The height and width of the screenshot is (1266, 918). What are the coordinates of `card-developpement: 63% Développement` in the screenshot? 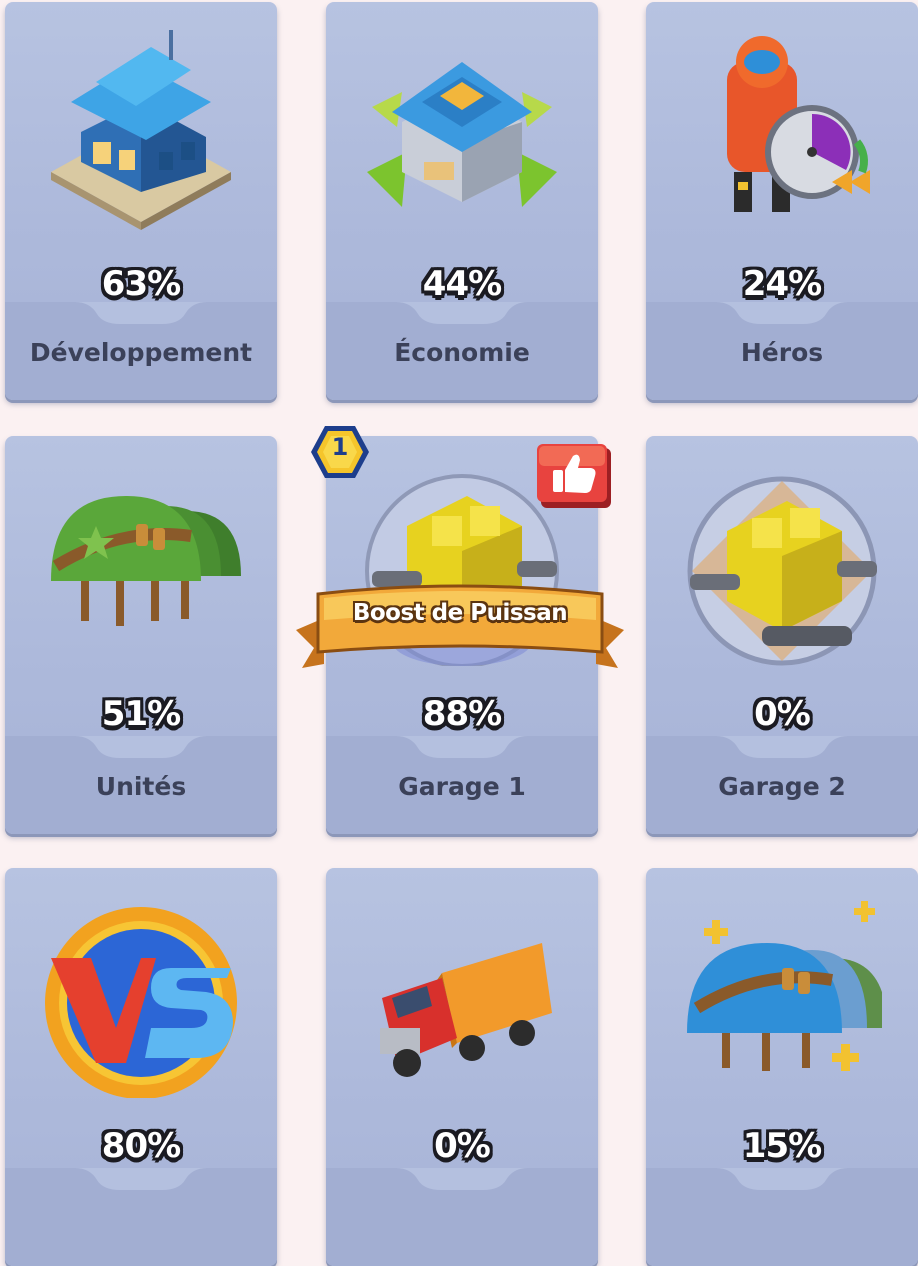 It's located at (141, 201).